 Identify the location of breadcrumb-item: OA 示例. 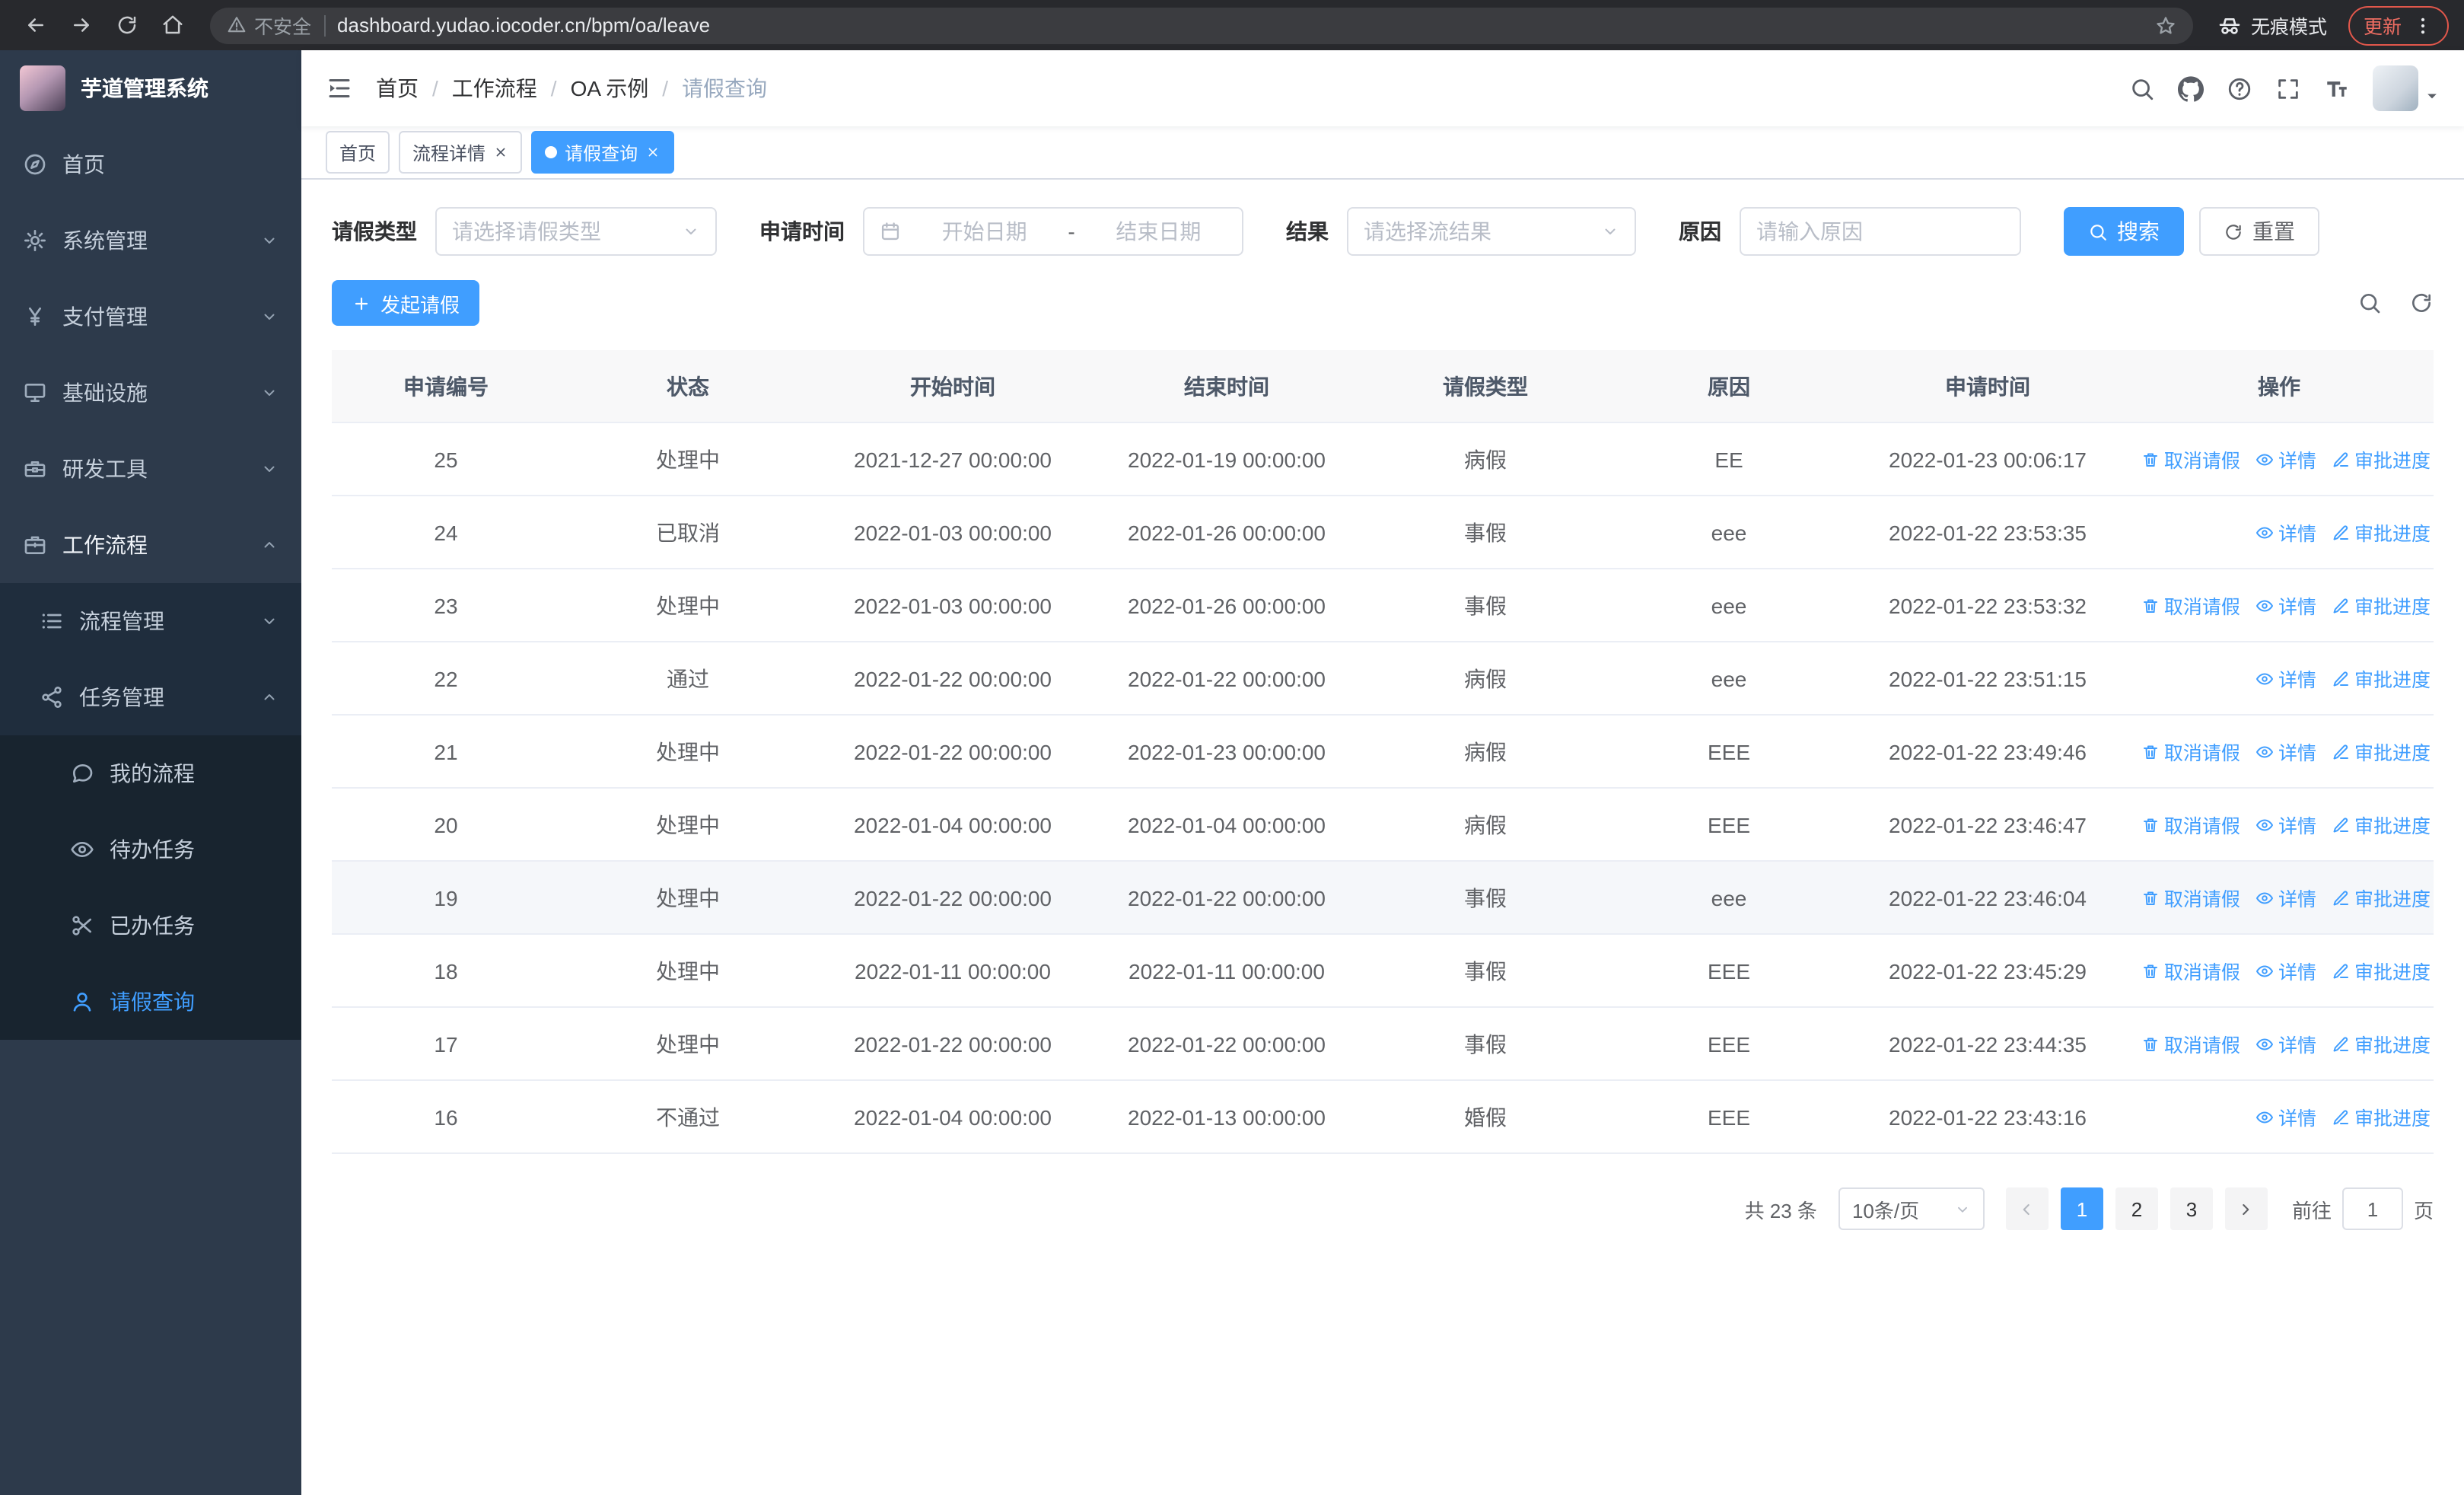
(610, 89).